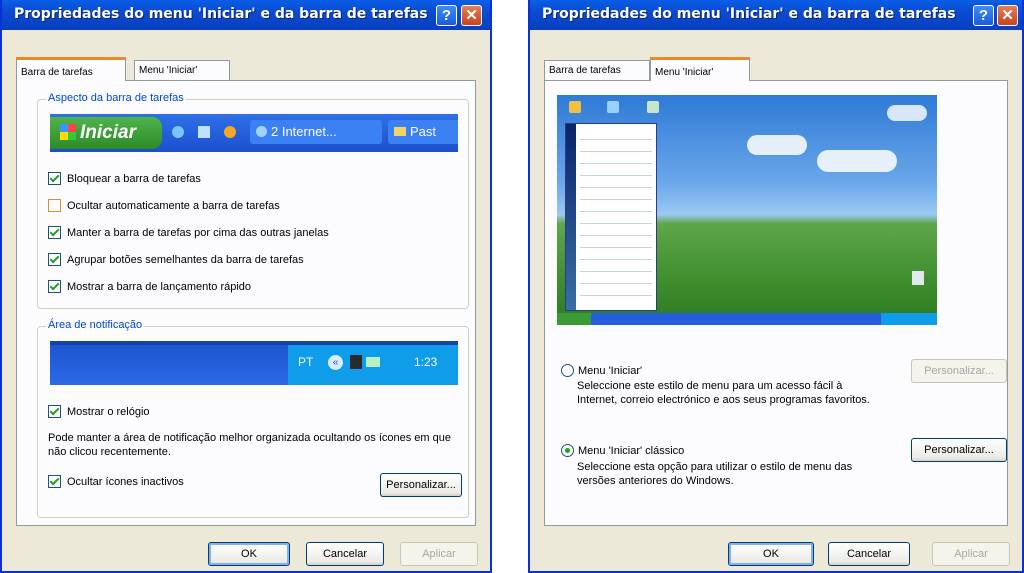 This screenshot has height=573, width=1024. What do you see at coordinates (426, 362) in the screenshot?
I see `clock-label: 1:23` at bounding box center [426, 362].